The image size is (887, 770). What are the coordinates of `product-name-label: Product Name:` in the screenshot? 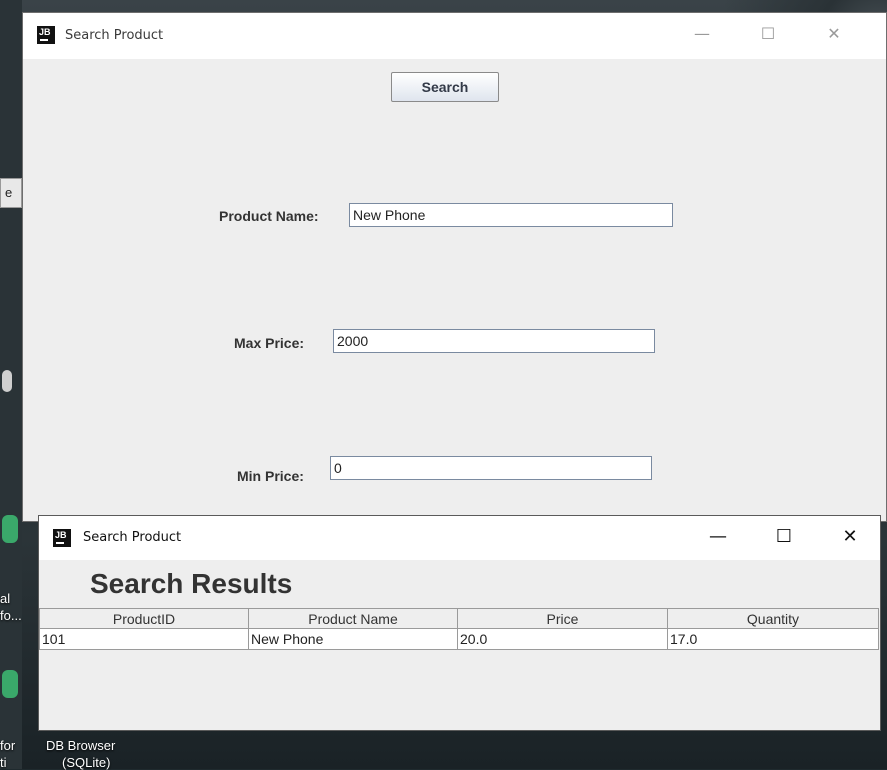 It's located at (269, 216).